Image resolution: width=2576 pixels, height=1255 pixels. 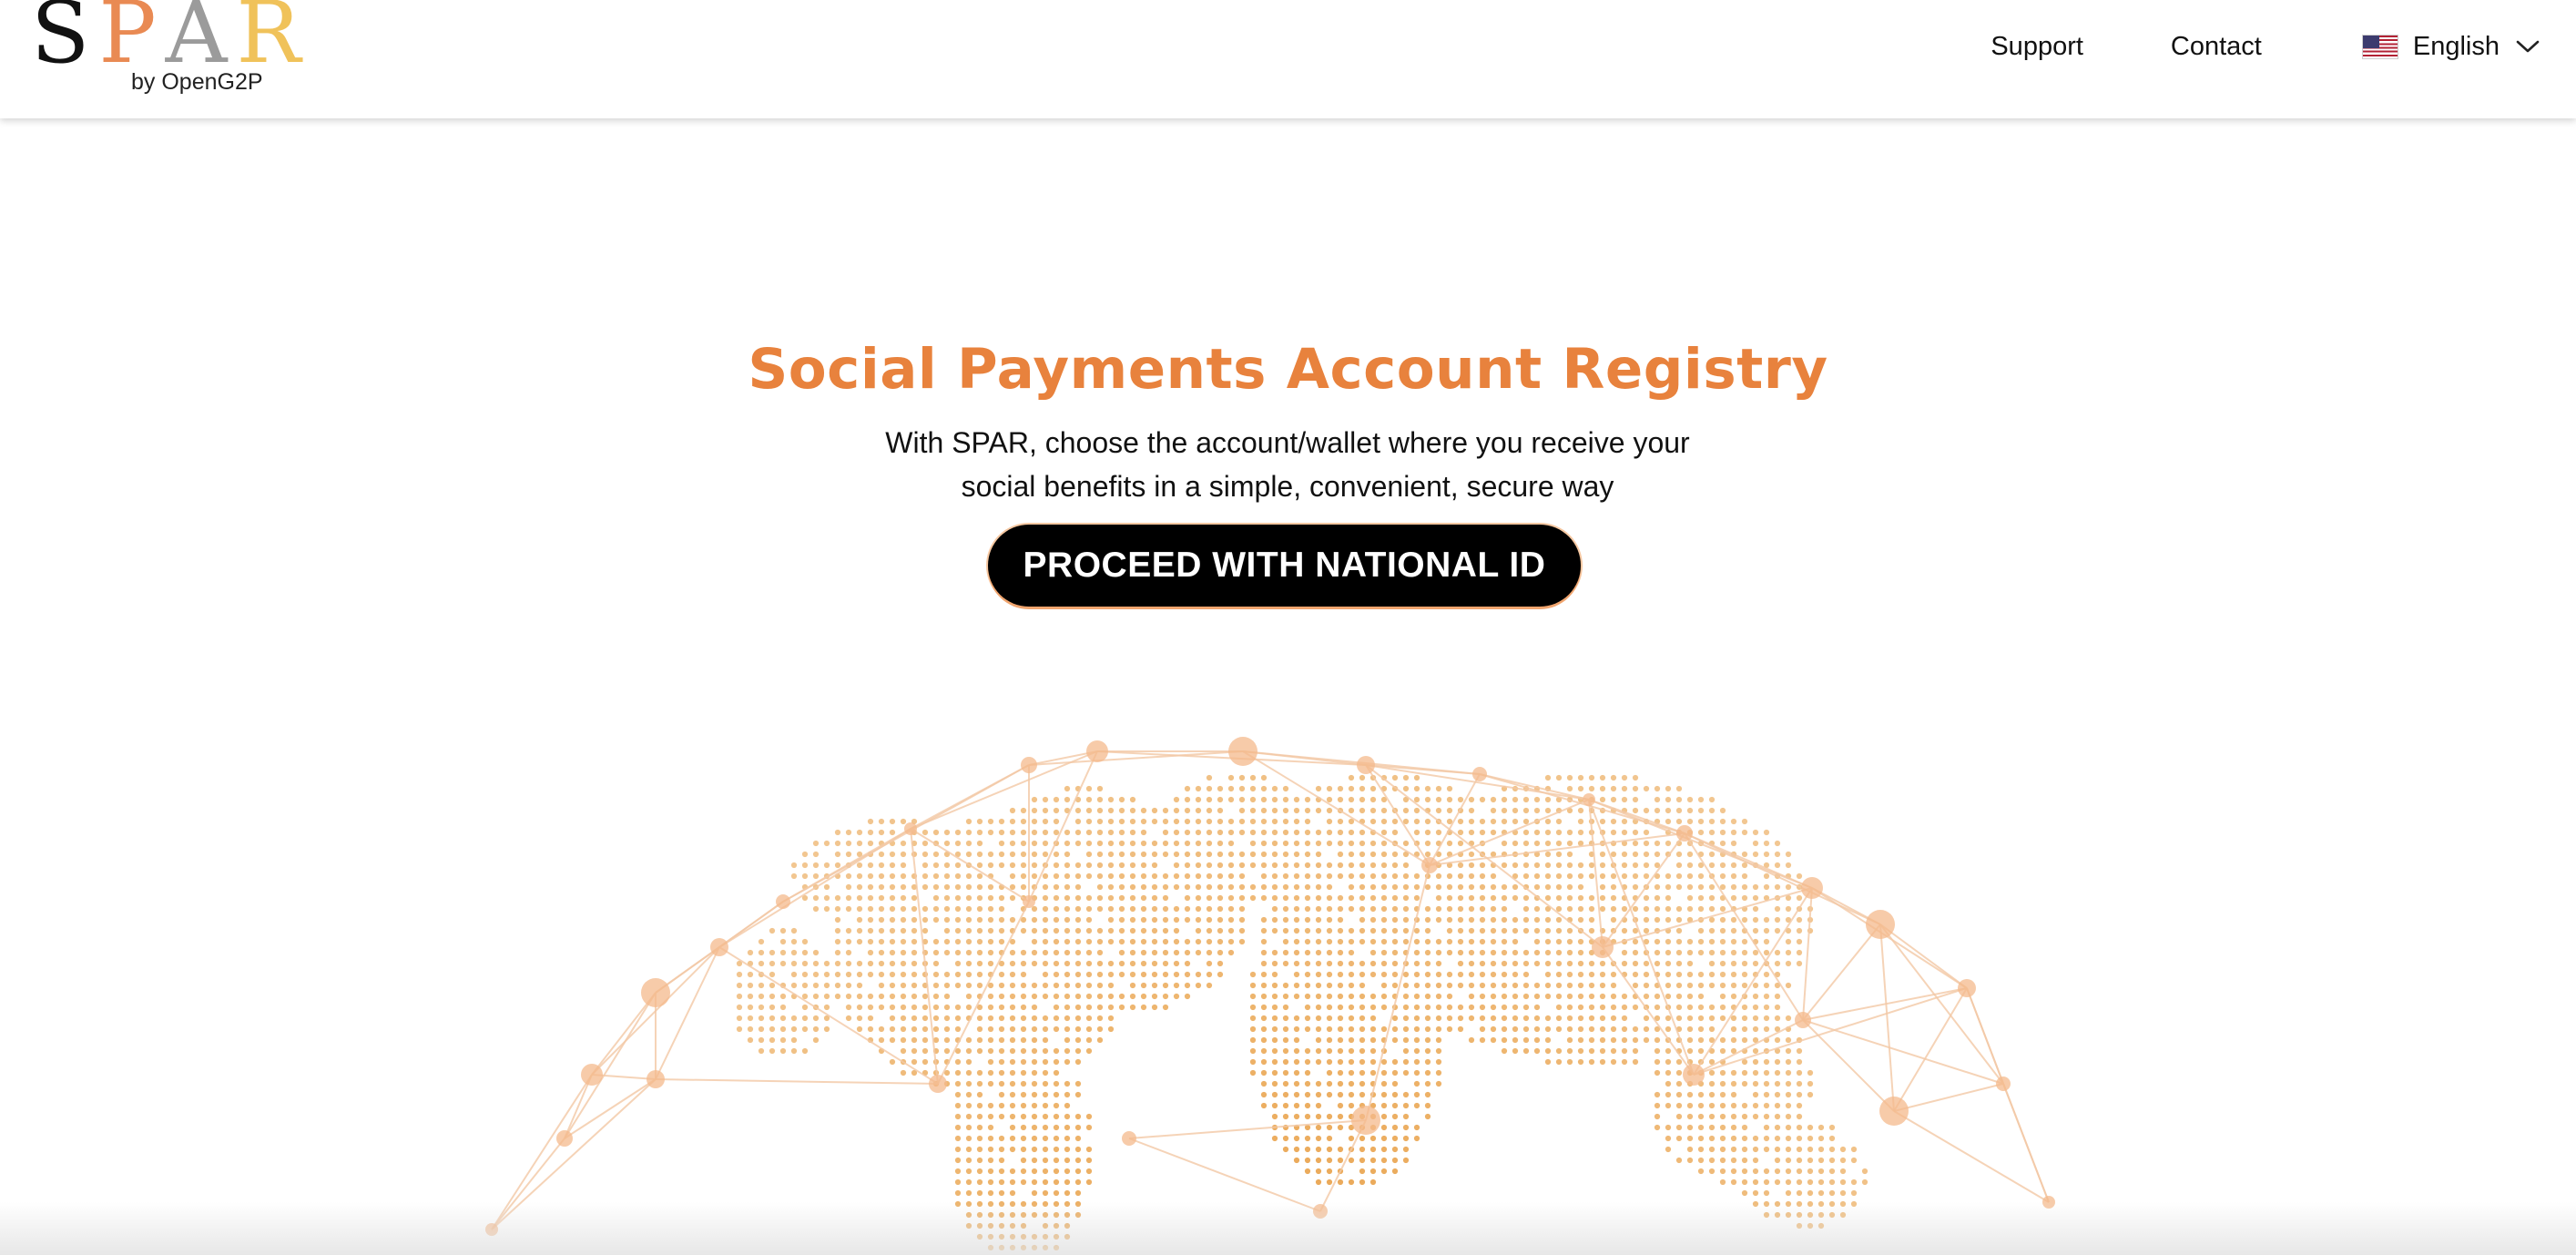 What do you see at coordinates (2456, 46) in the screenshot?
I see `language-label: English` at bounding box center [2456, 46].